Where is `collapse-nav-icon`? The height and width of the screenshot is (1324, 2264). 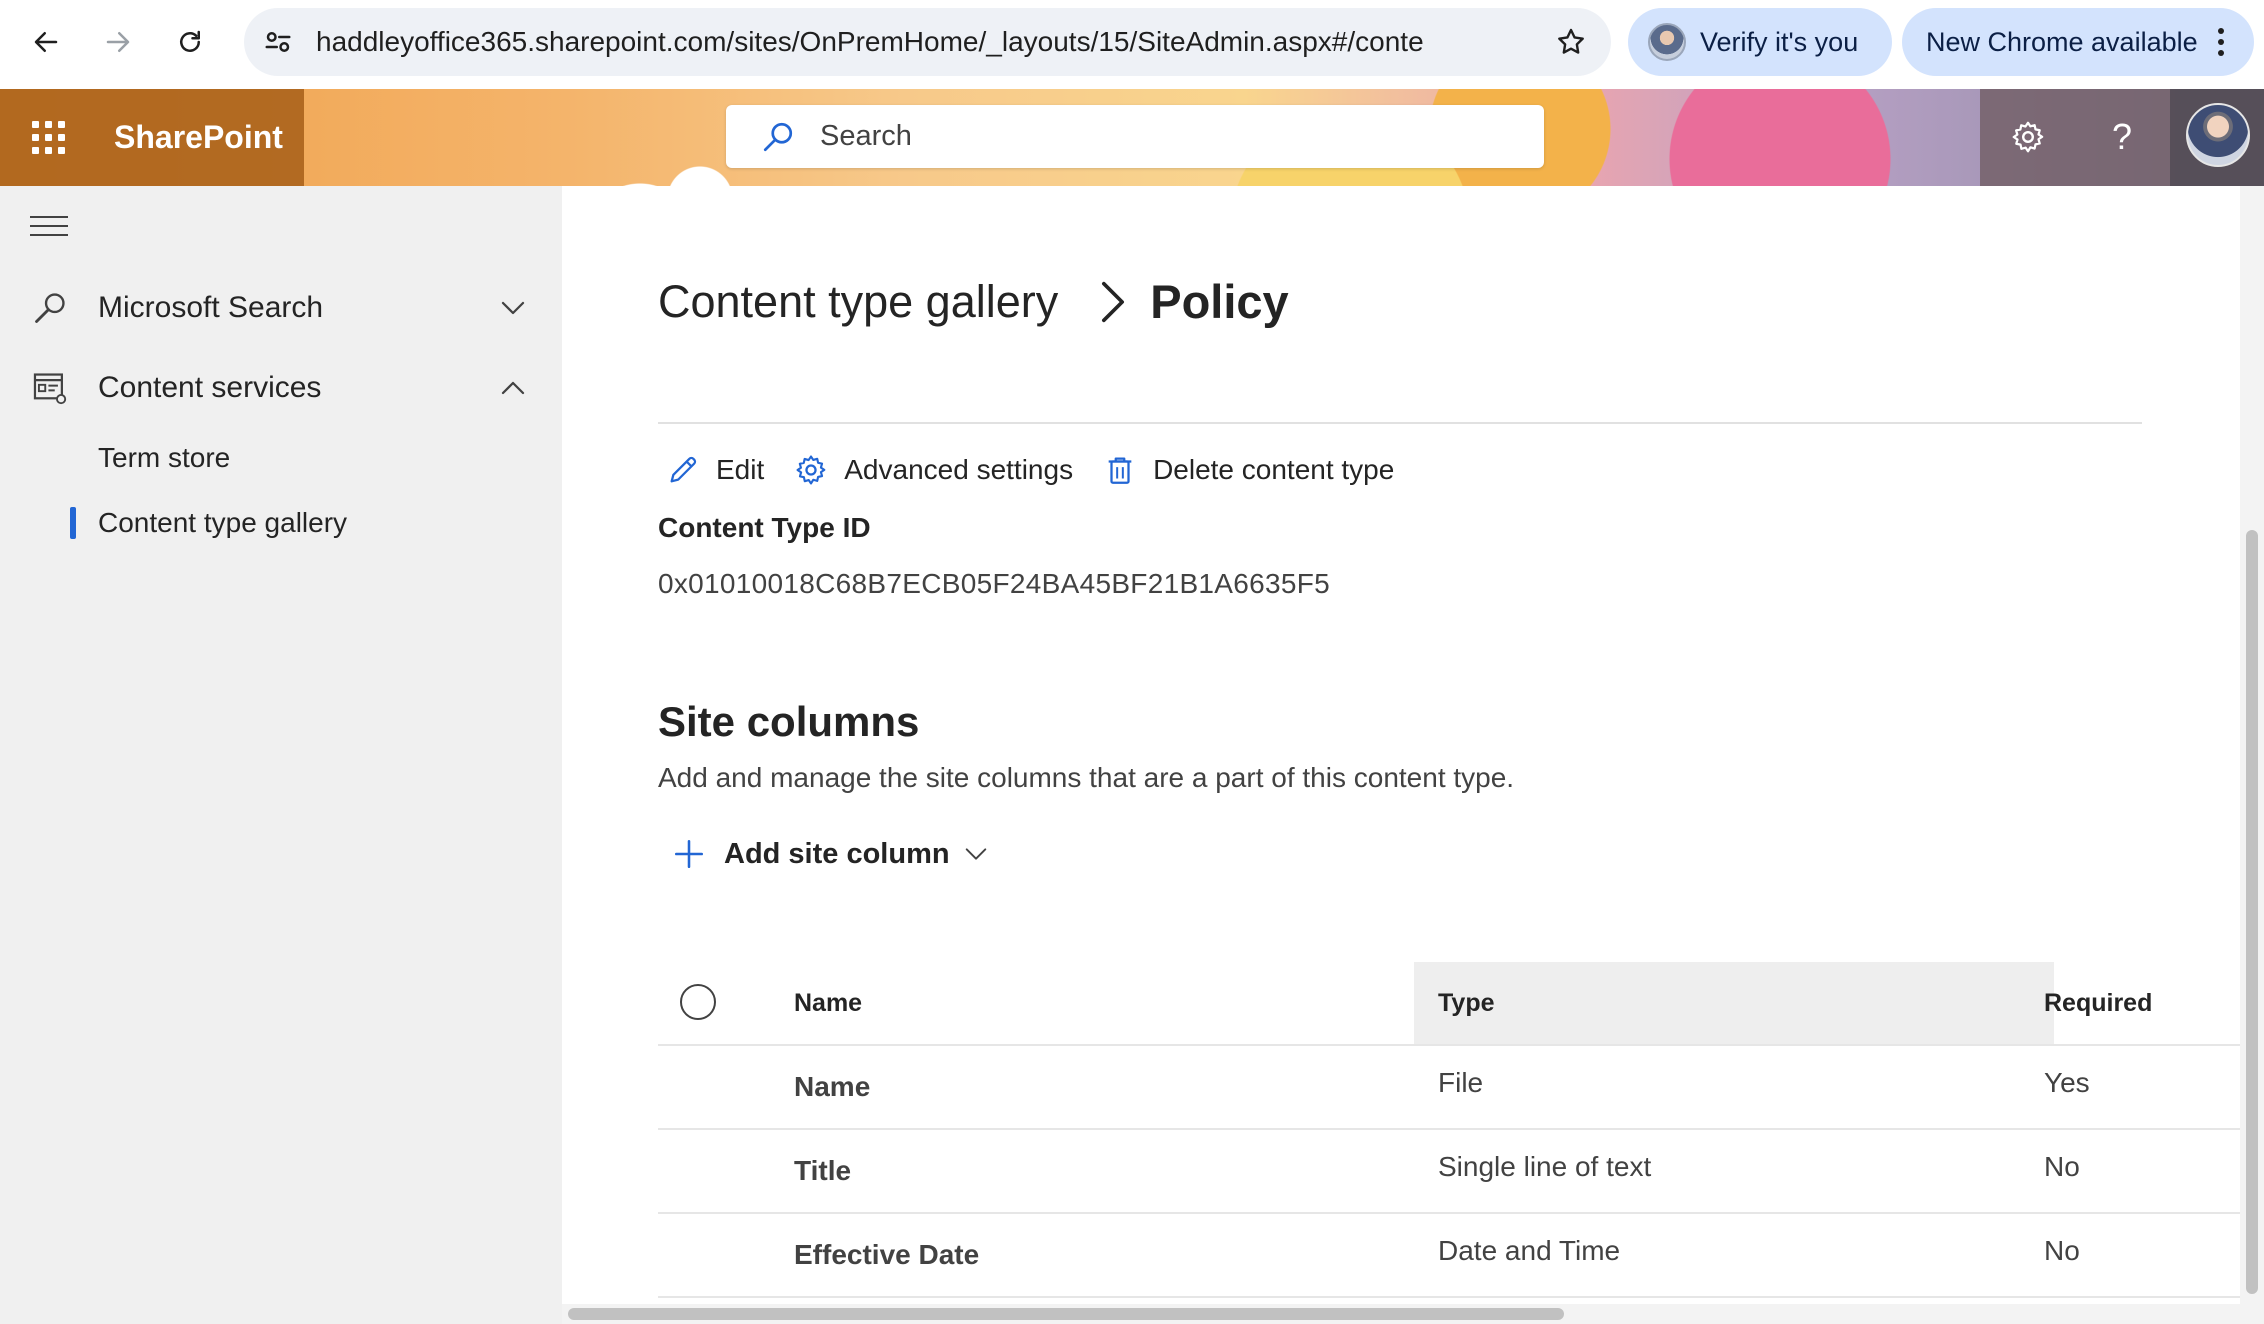
collapse-nav-icon is located at coordinates (49, 226).